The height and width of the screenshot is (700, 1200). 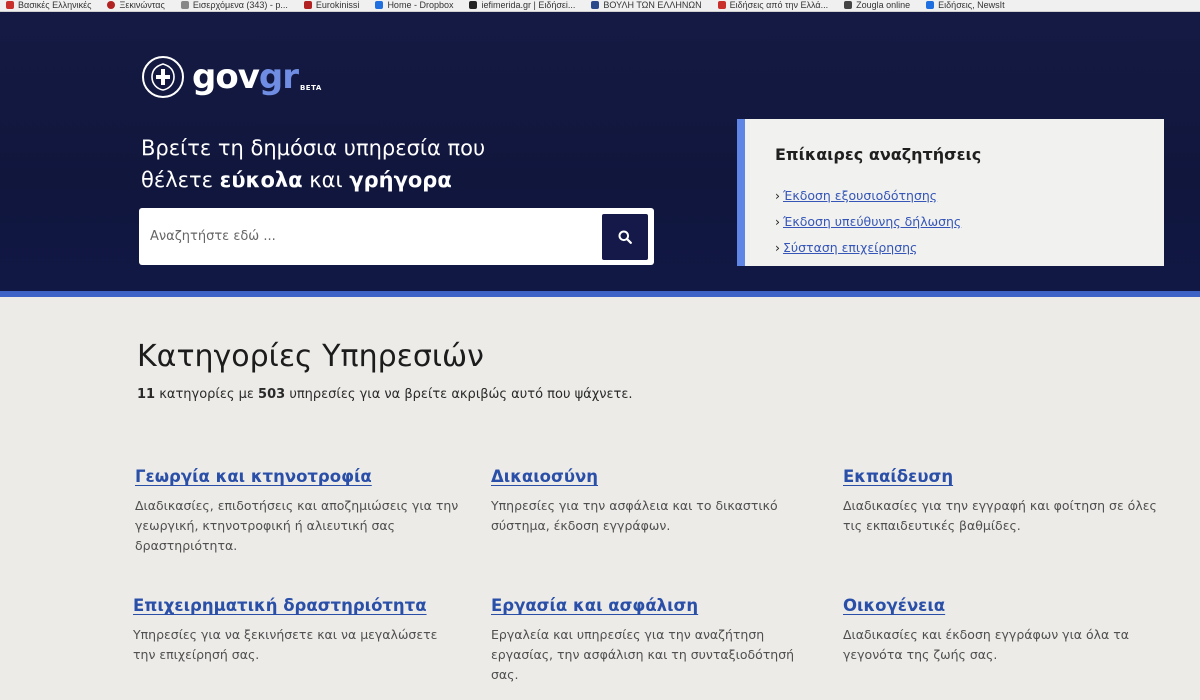 I want to click on logo-wordmark: govgr, so click(x=245, y=77).